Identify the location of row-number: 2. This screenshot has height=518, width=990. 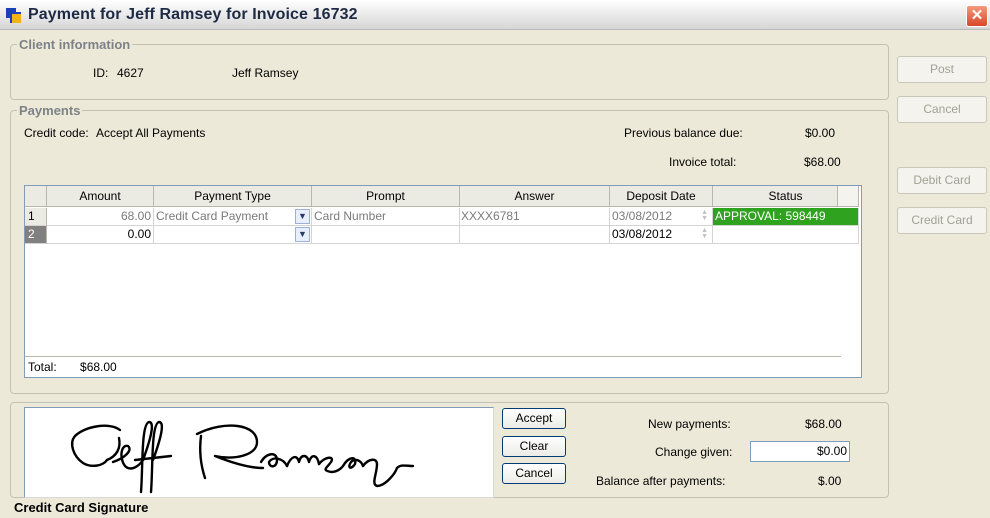
(36, 235).